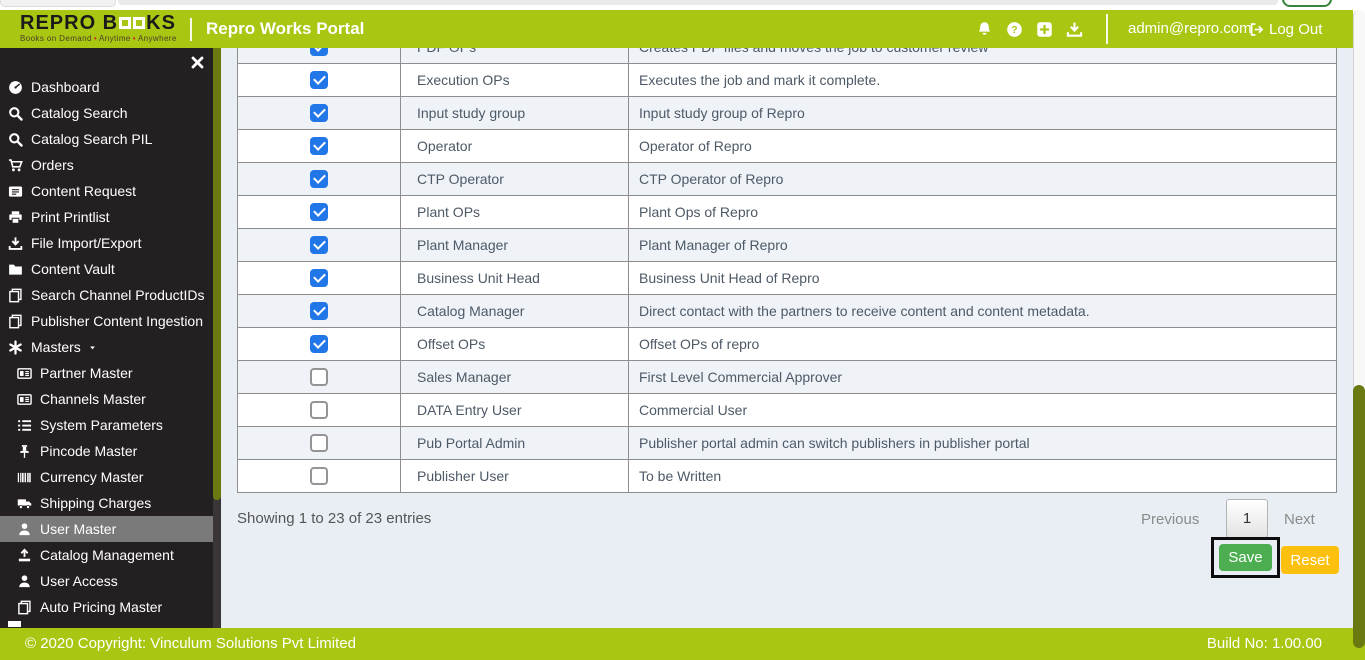  I want to click on sidebar-item-label: Auto Pricing Master, so click(101, 607).